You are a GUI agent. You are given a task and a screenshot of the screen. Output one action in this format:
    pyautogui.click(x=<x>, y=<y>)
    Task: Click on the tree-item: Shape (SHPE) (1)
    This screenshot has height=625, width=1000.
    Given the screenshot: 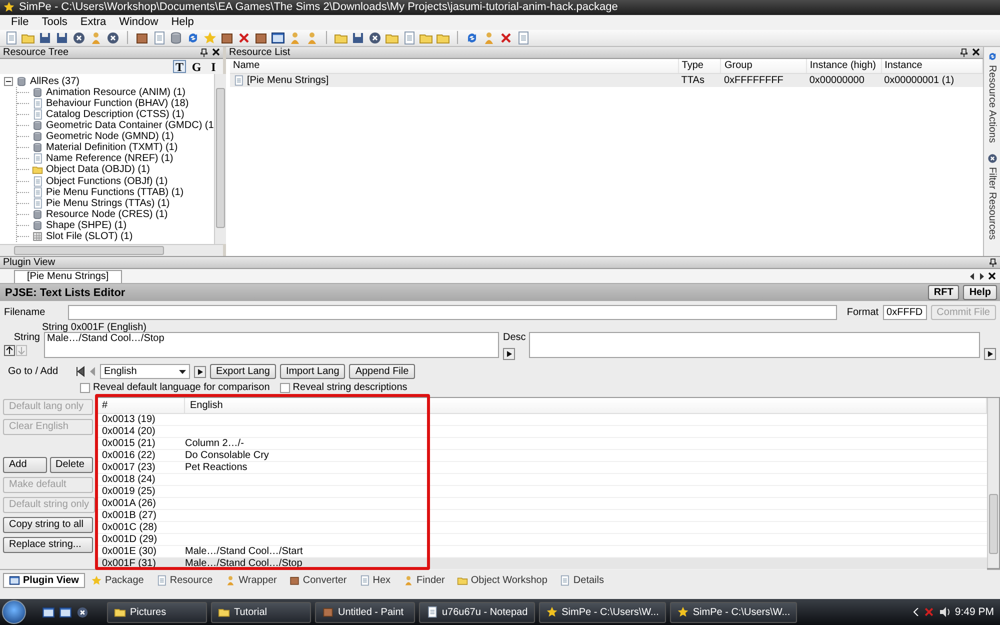 What is the action you would take?
    pyautogui.click(x=86, y=225)
    